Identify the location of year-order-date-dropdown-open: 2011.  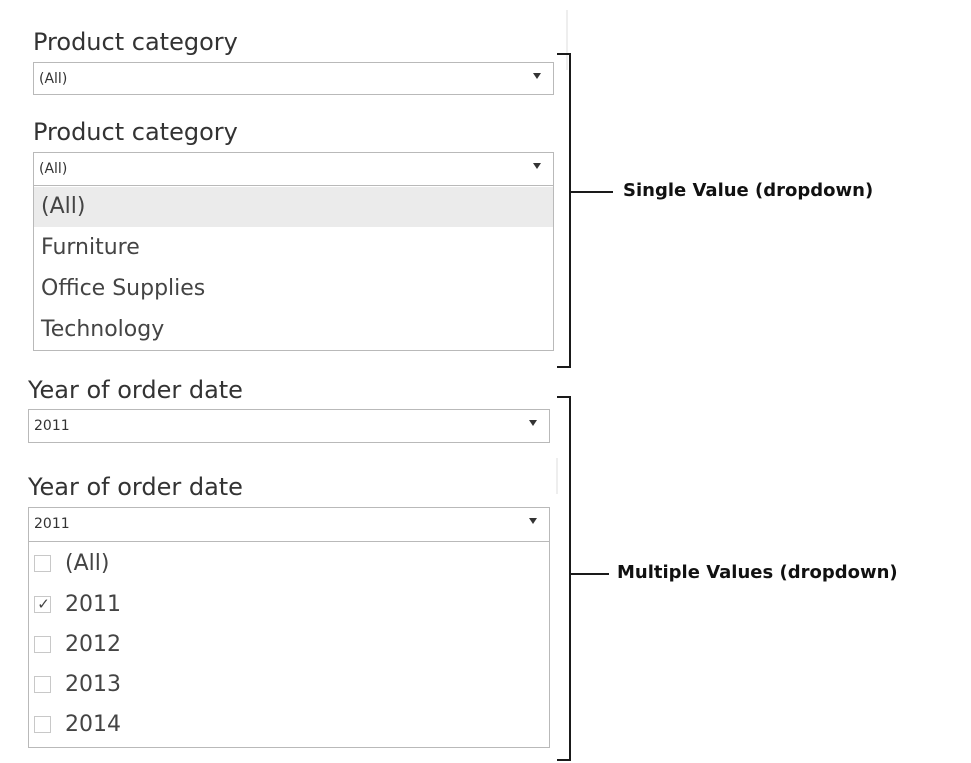
(289, 524).